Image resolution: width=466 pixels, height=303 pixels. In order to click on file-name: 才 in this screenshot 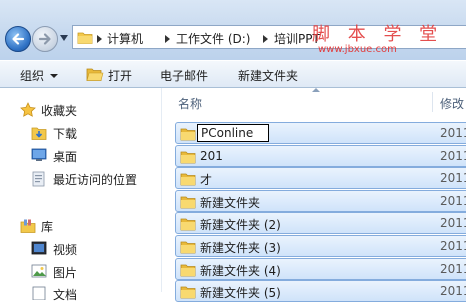, I will do `click(206, 180)`.